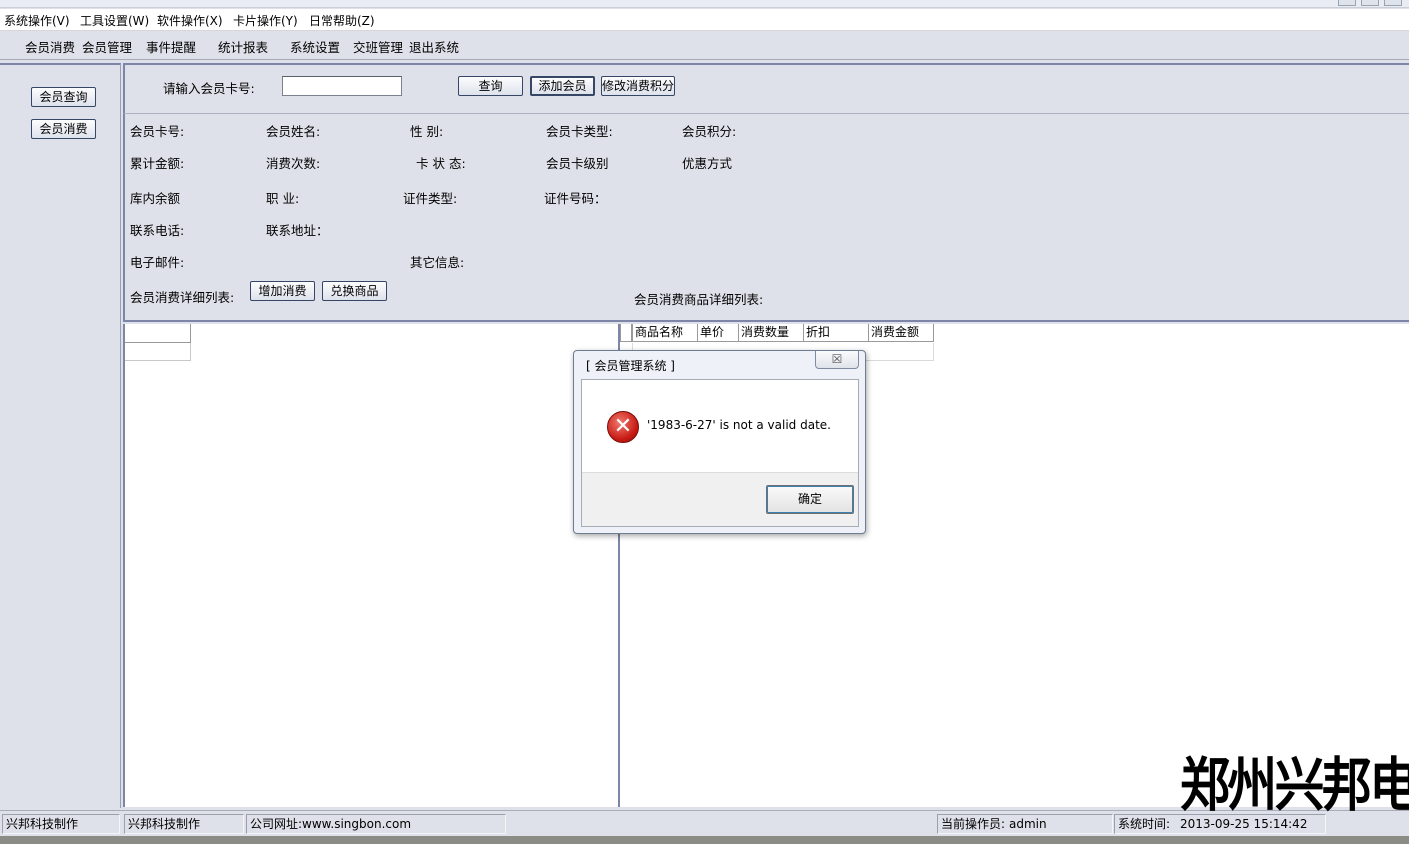 The width and height of the screenshot is (1409, 844). What do you see at coordinates (810, 499) in the screenshot?
I see `ok-button: 确定` at bounding box center [810, 499].